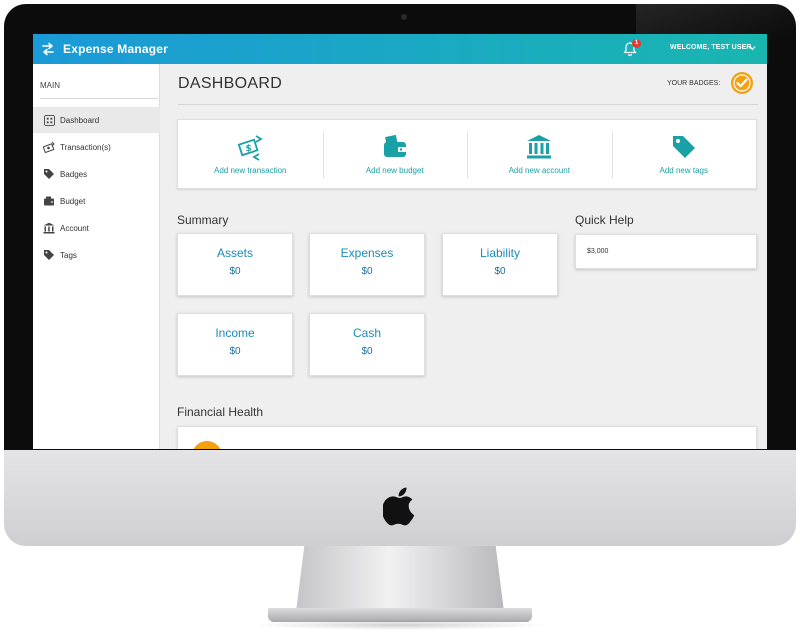 The width and height of the screenshot is (800, 638). I want to click on quick-help-panel: $3,000, so click(666, 251).